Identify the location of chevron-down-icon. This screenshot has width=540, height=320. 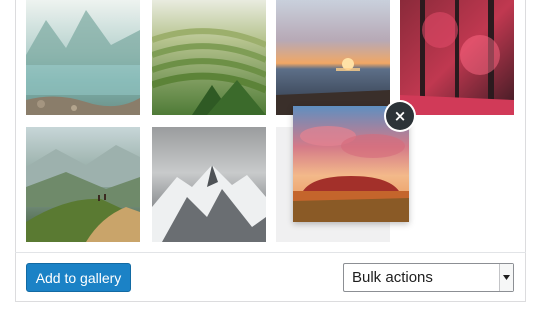
(506, 277).